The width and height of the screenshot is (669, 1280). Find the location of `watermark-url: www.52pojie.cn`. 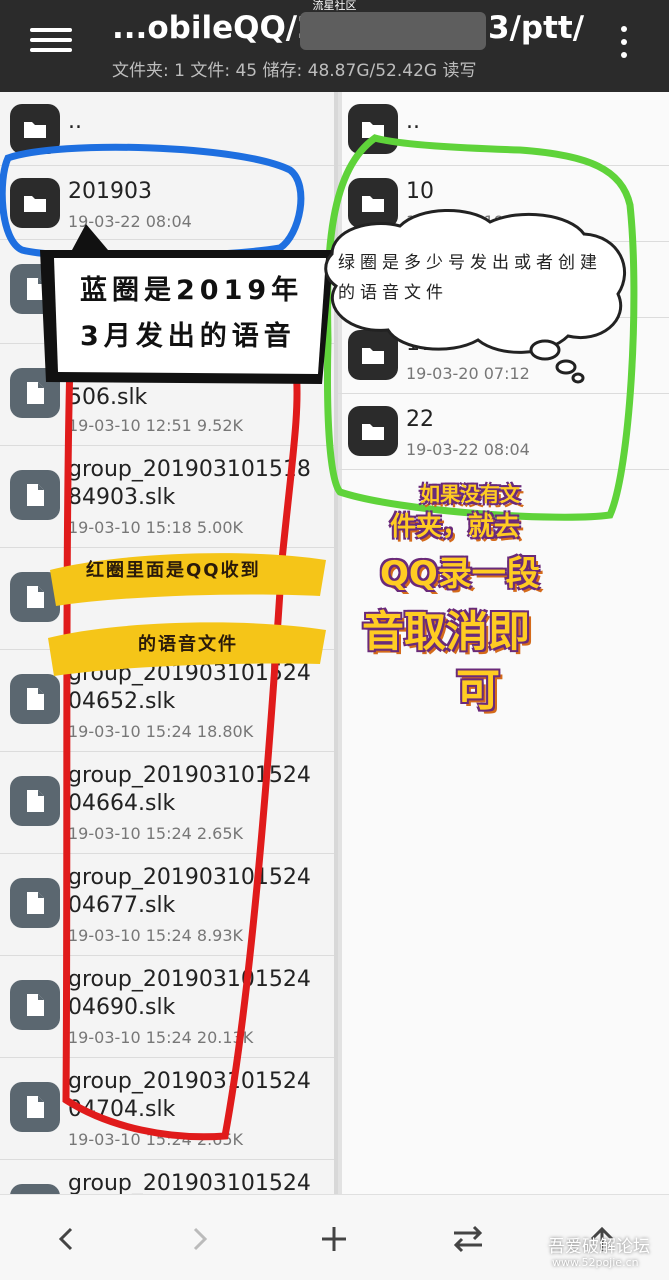

watermark-url: www.52pojie.cn is located at coordinates (595, 1262).